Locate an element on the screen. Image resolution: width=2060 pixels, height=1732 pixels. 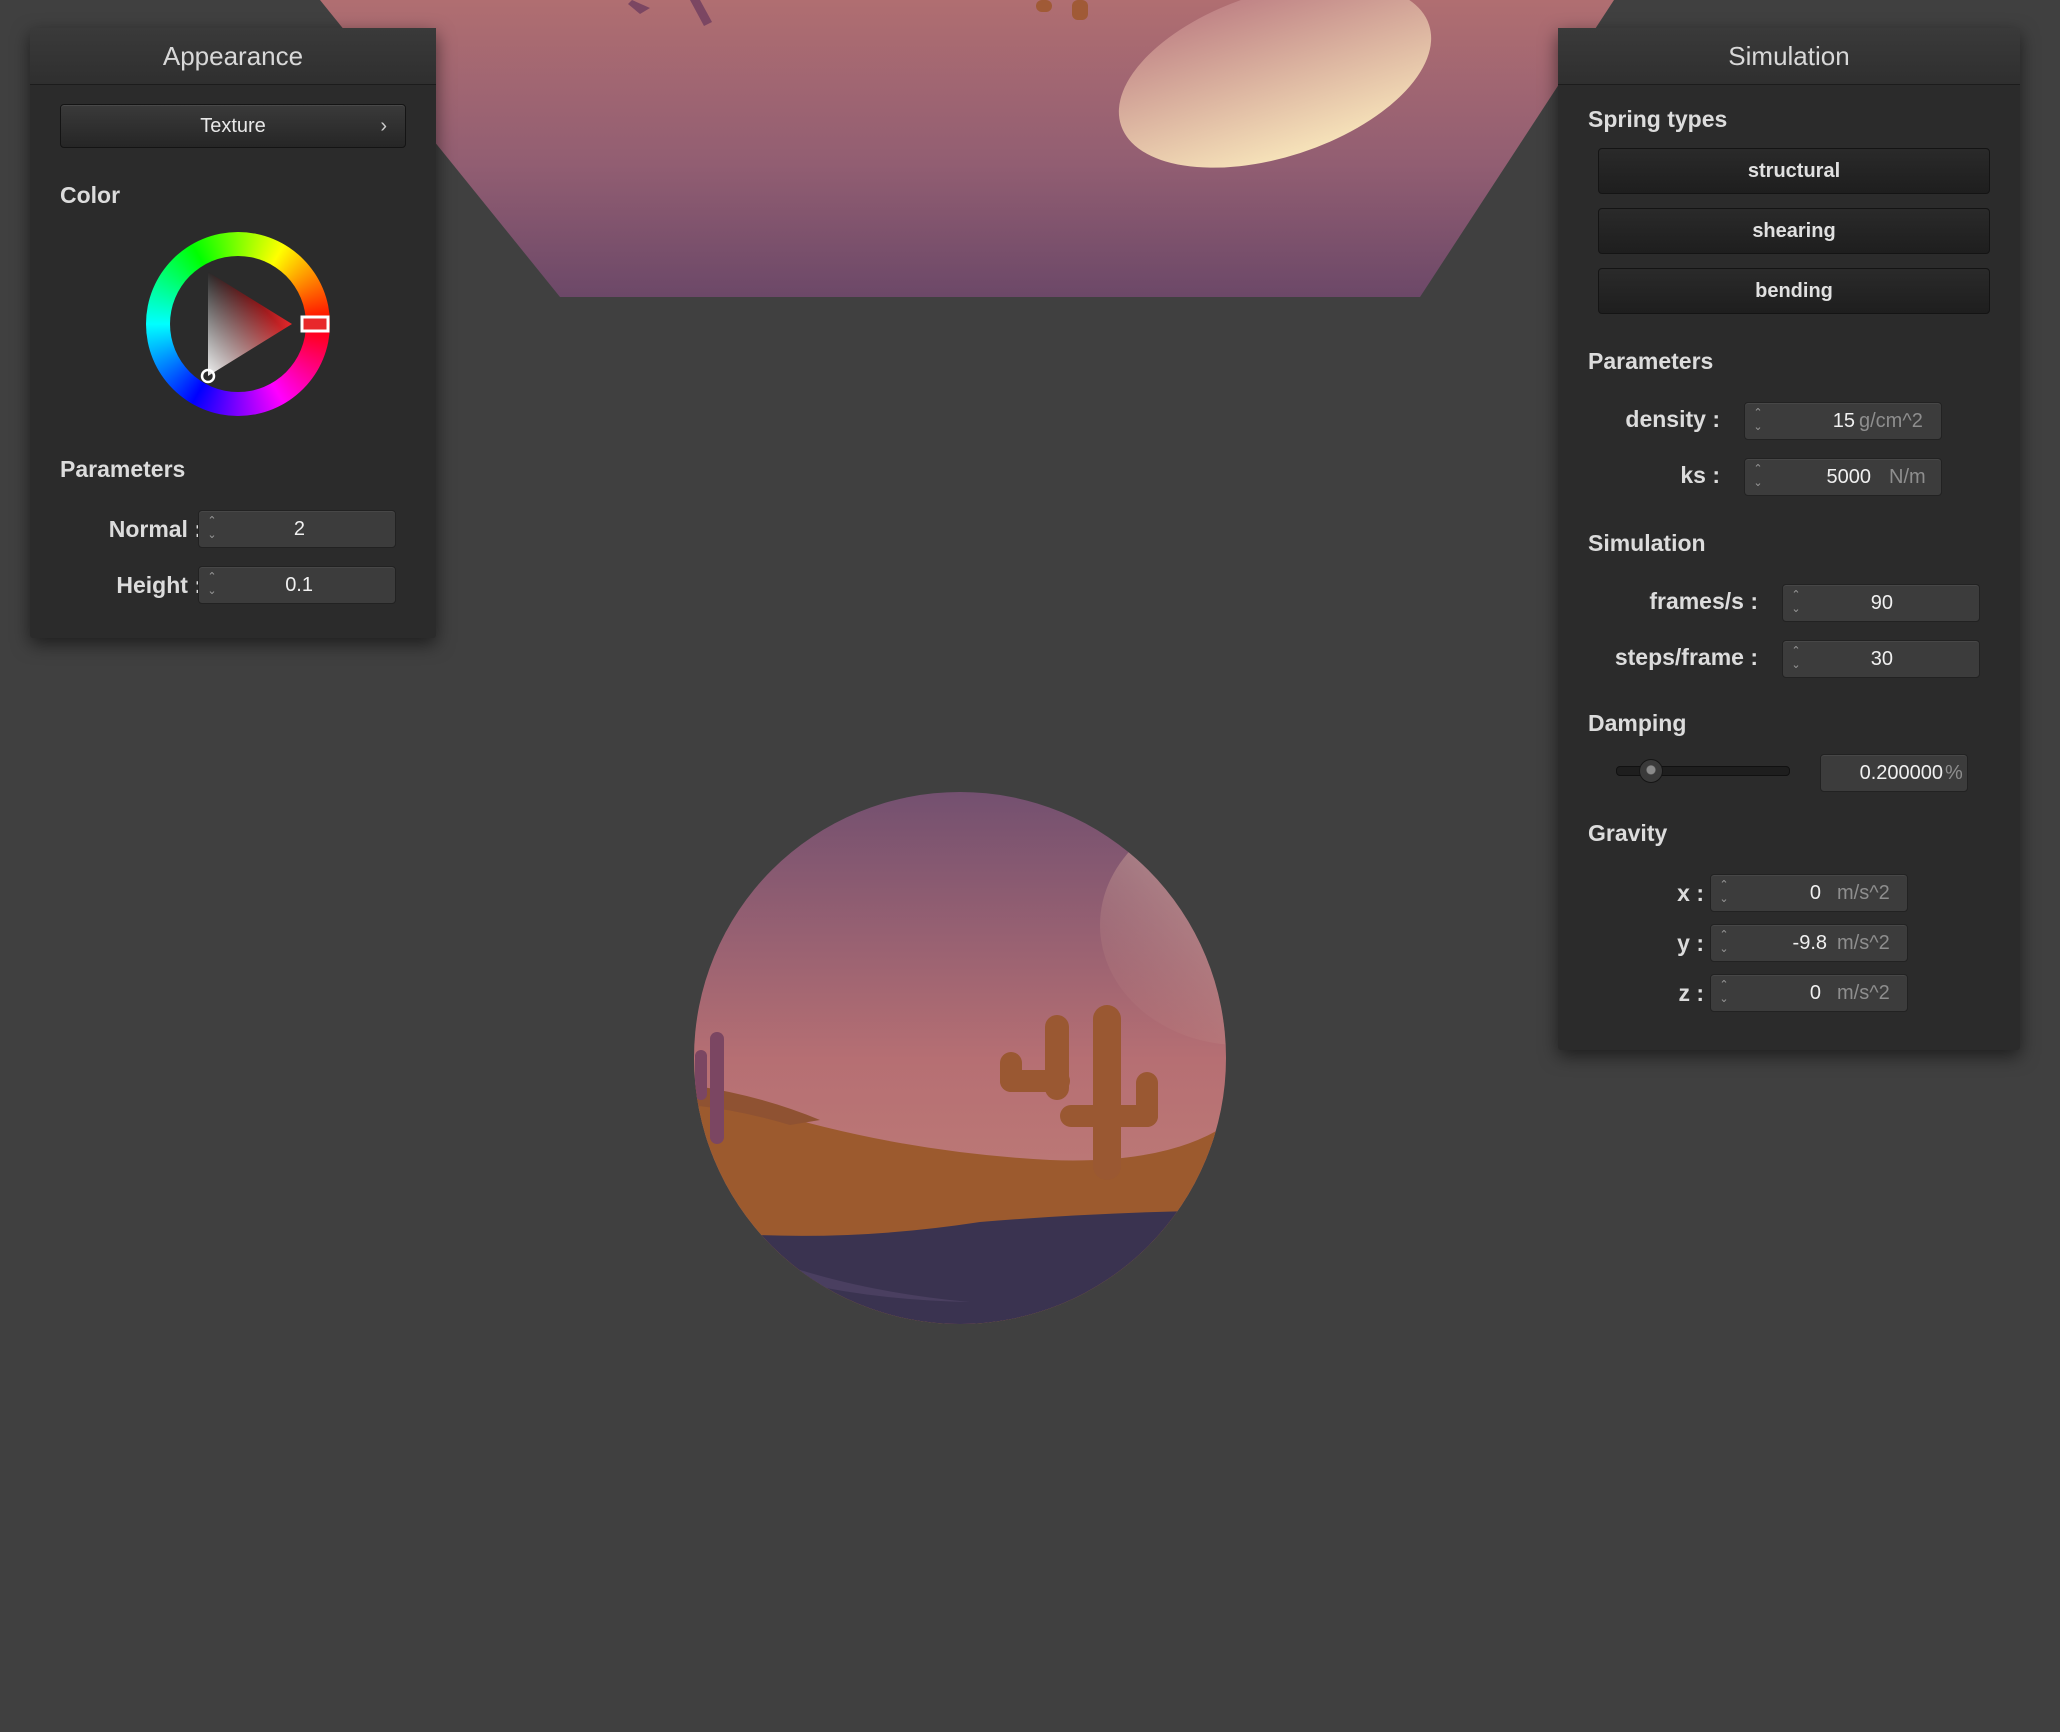
simulation-section-label: Simulation is located at coordinates (1647, 543).